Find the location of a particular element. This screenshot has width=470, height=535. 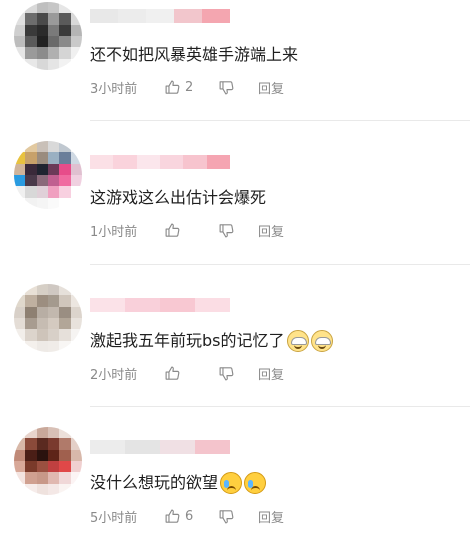

comment-time: 5小时前 is located at coordinates (114, 518).